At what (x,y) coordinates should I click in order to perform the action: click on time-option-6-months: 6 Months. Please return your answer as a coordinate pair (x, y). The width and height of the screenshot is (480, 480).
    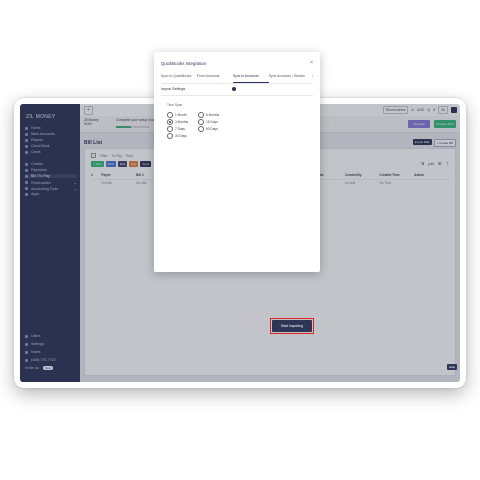
    Looking at the image, I should click on (208, 115).